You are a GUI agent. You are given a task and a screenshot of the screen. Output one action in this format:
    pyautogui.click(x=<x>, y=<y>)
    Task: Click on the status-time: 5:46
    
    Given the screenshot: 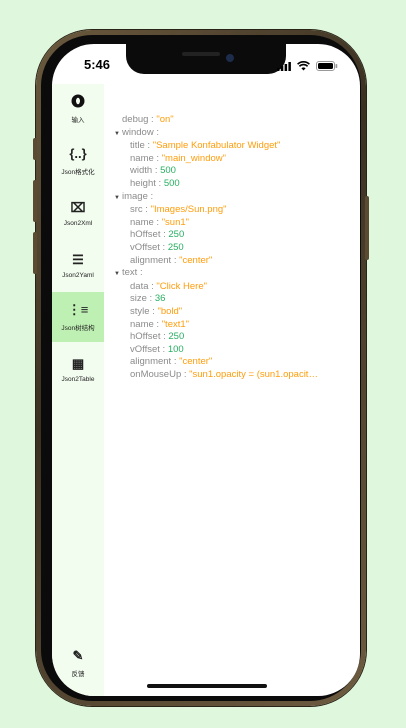 What is the action you would take?
    pyautogui.click(x=97, y=64)
    